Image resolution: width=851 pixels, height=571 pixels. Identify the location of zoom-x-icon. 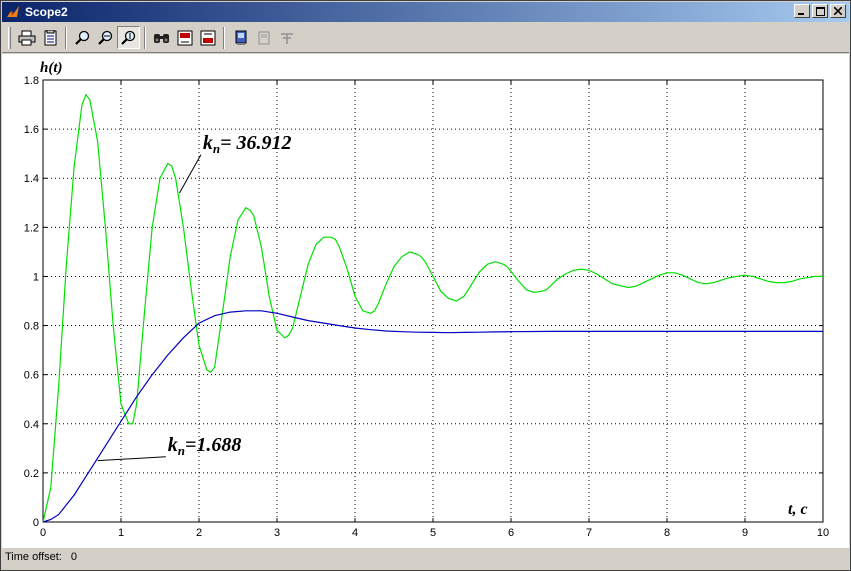
(105, 37).